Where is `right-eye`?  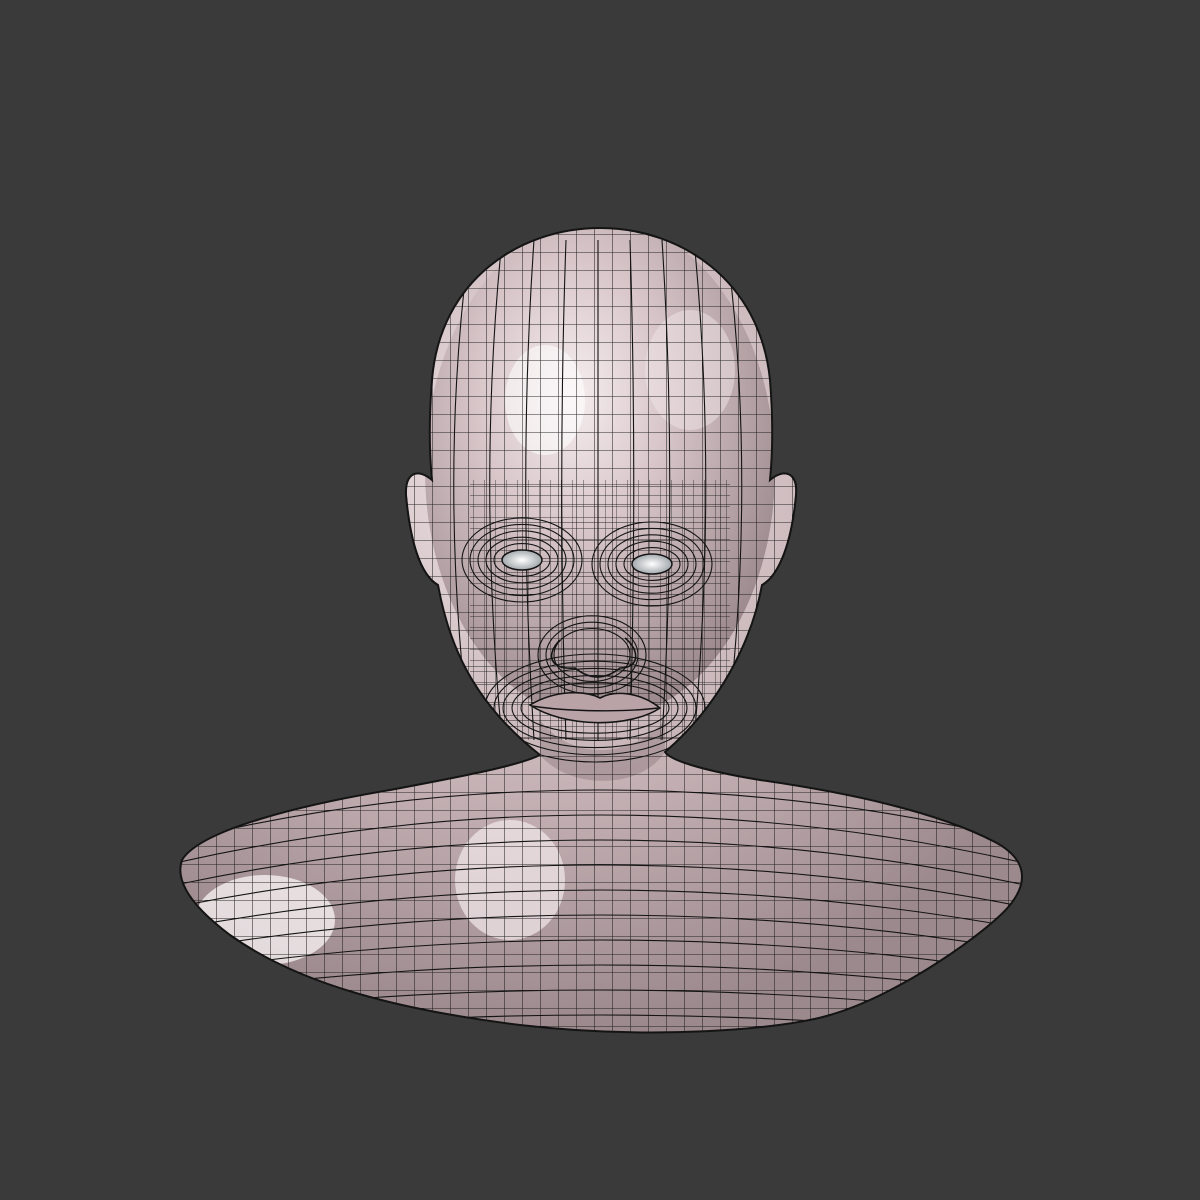
right-eye is located at coordinates (652, 564).